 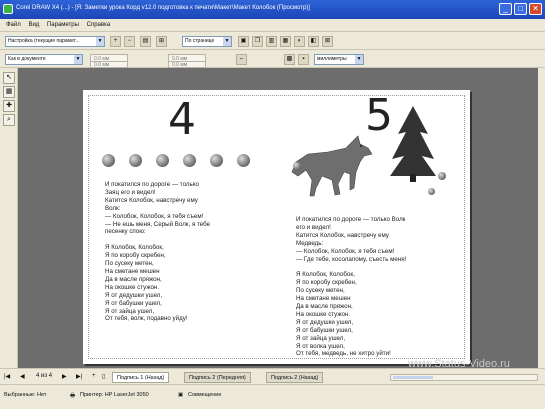 I want to click on tab-signature-2-back: Подпись 2 (Назад), so click(x=295, y=377).